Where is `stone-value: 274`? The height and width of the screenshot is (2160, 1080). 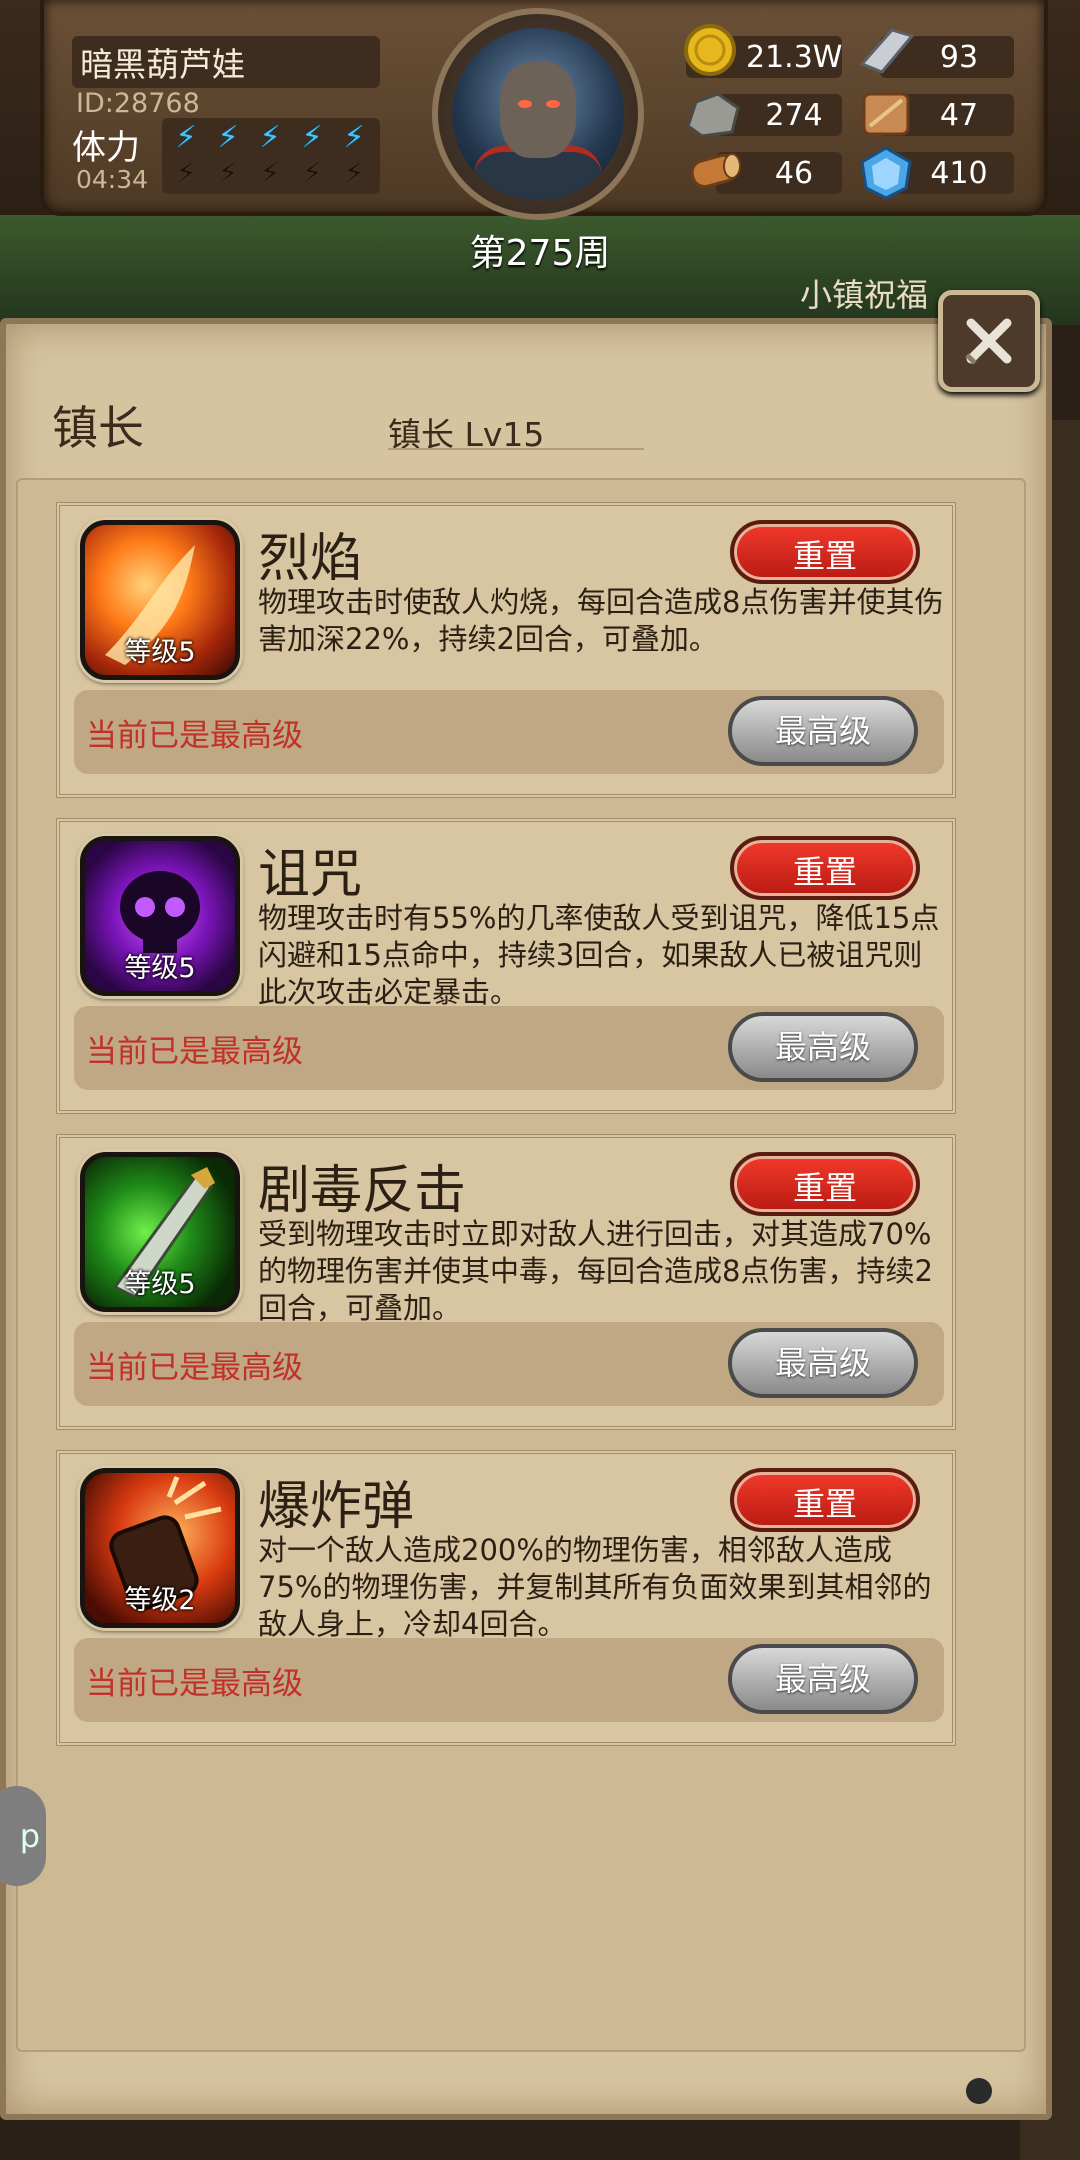 stone-value: 274 is located at coordinates (794, 115).